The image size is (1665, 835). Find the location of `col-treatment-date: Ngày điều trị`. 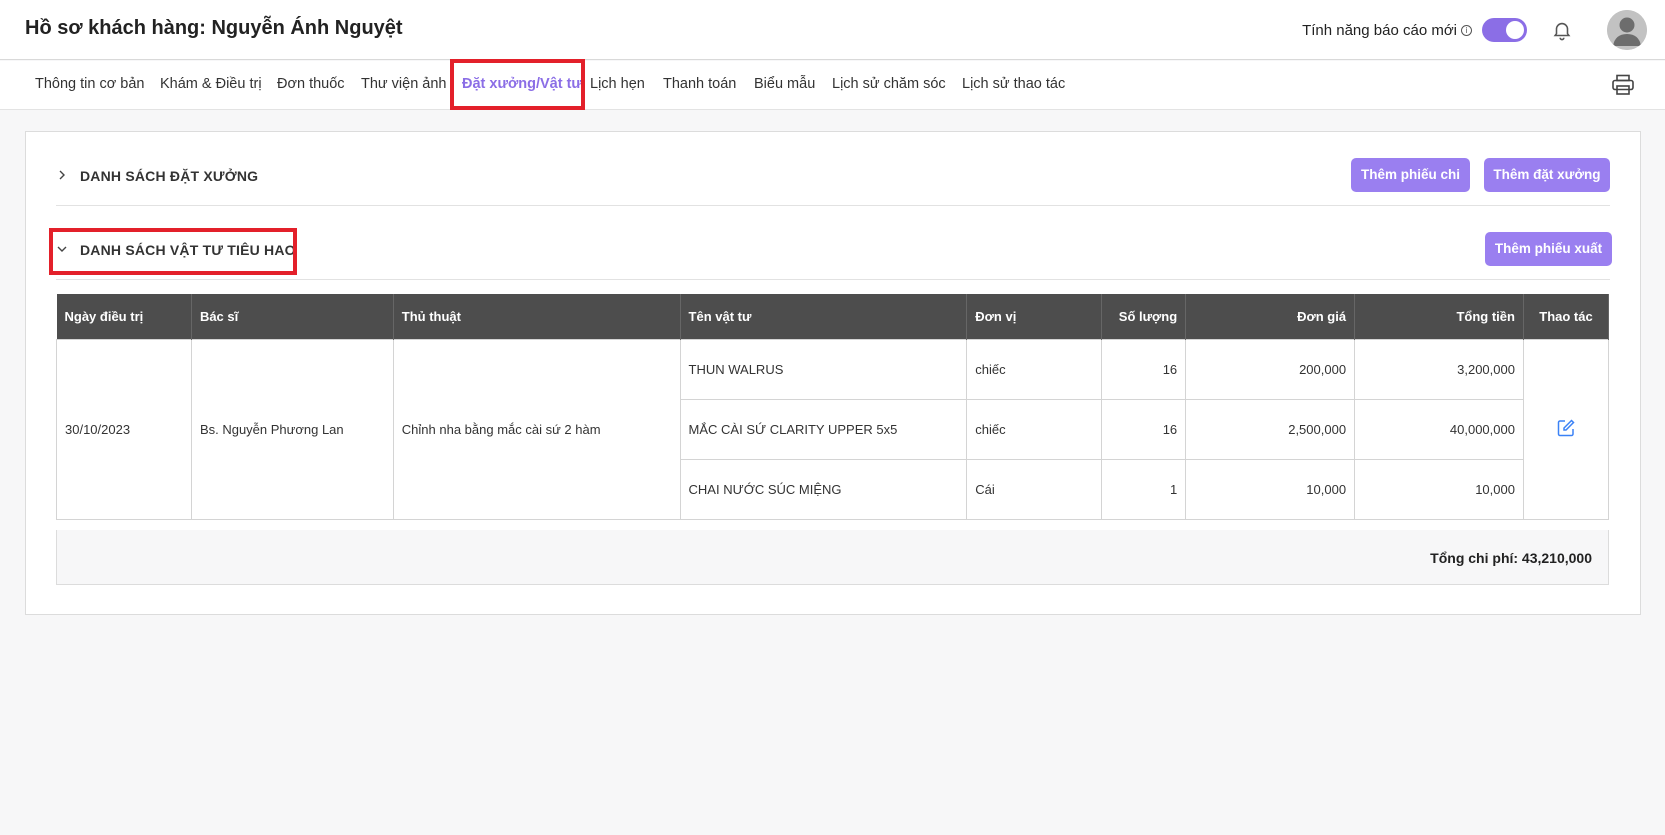

col-treatment-date: Ngày điều trị is located at coordinates (124, 316).